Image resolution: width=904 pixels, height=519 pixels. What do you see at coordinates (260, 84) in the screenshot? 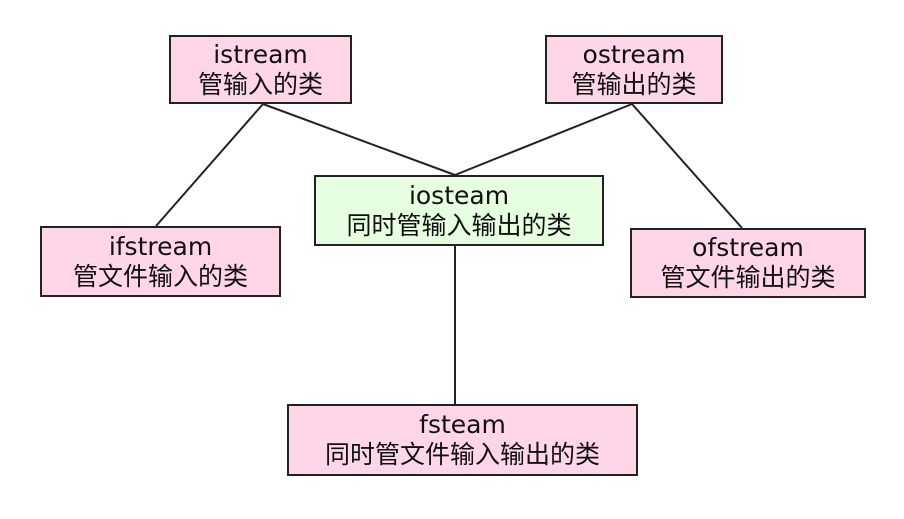
I see `node-istream-desc: 管输入的类` at bounding box center [260, 84].